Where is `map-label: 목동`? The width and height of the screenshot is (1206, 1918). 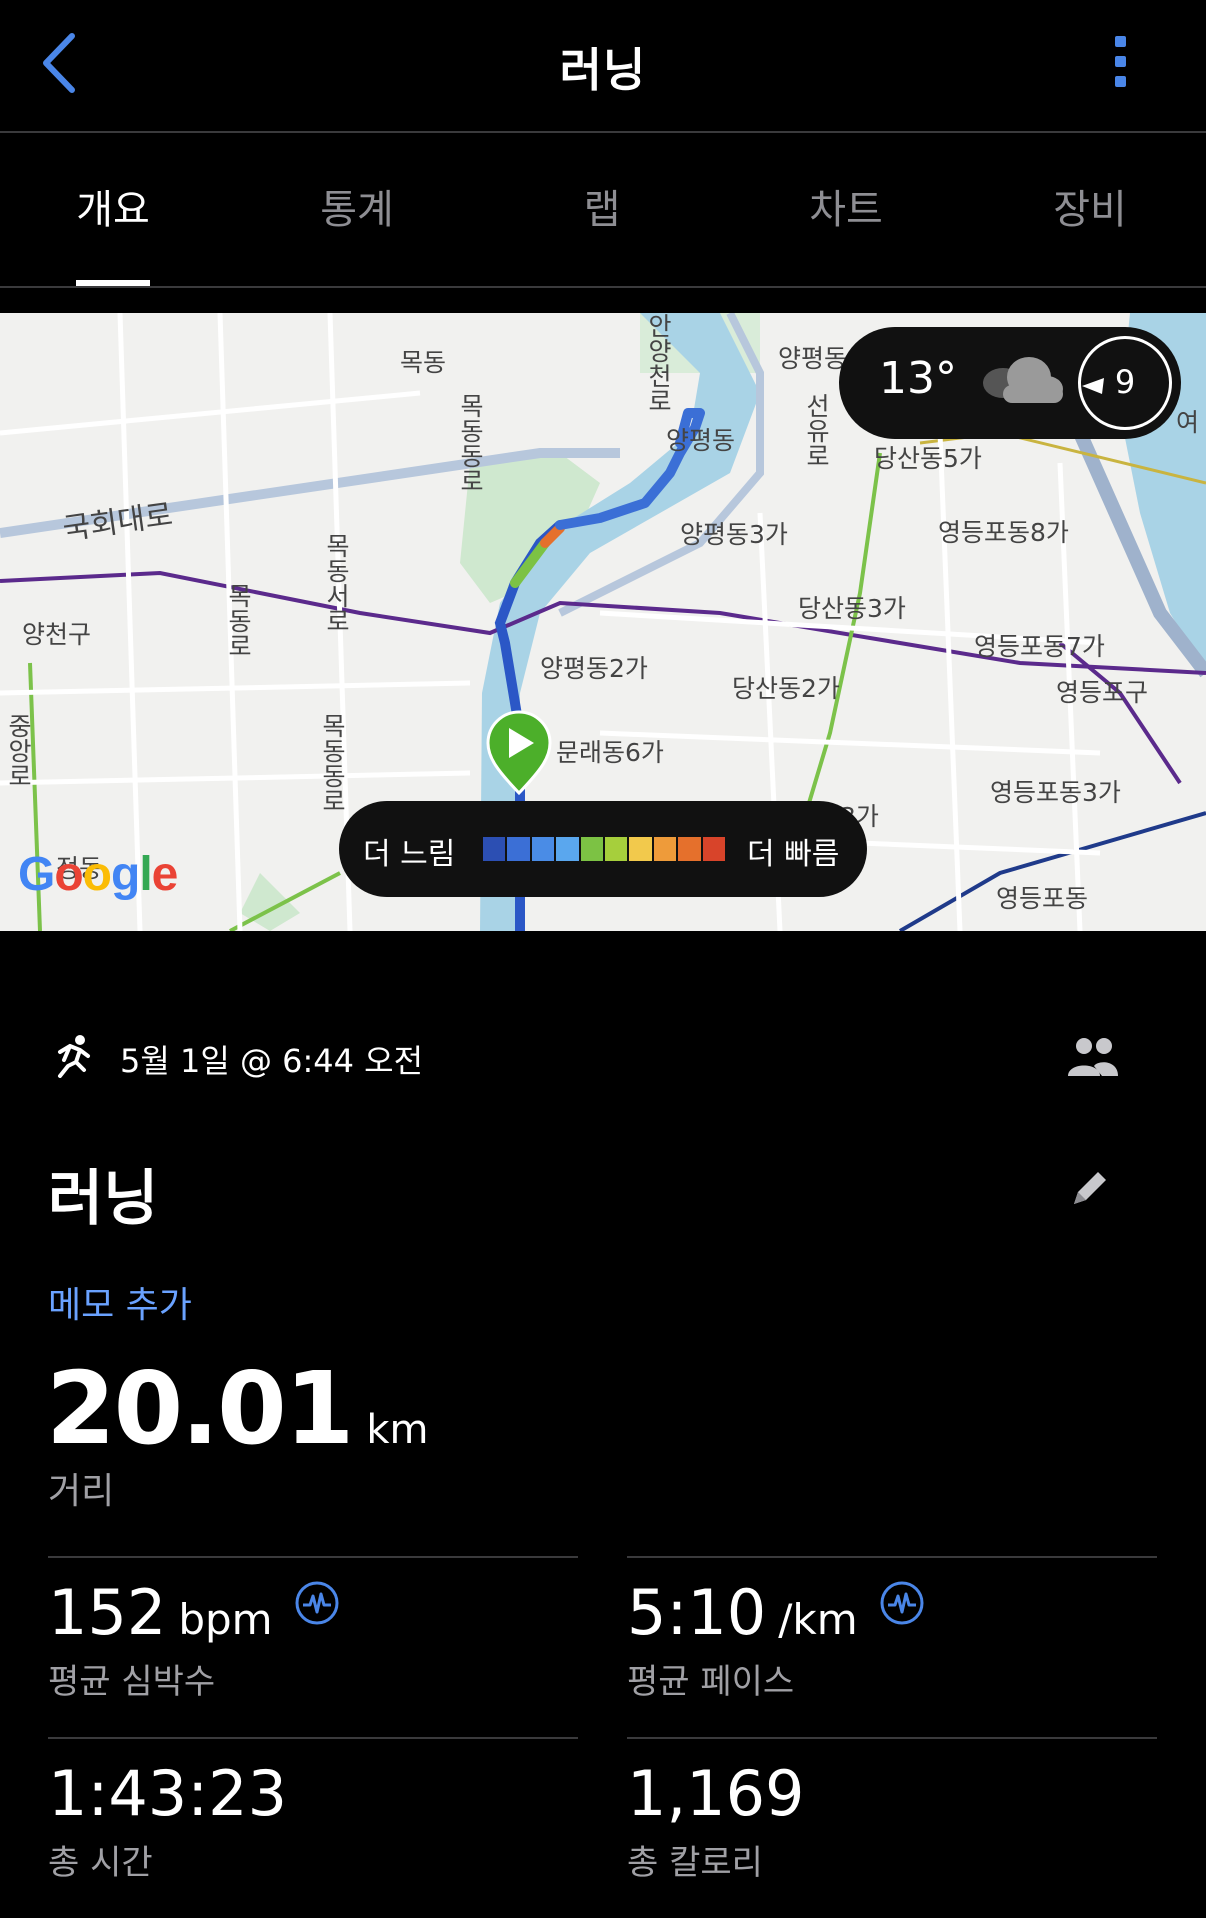
map-label: 목동 is located at coordinates (423, 362).